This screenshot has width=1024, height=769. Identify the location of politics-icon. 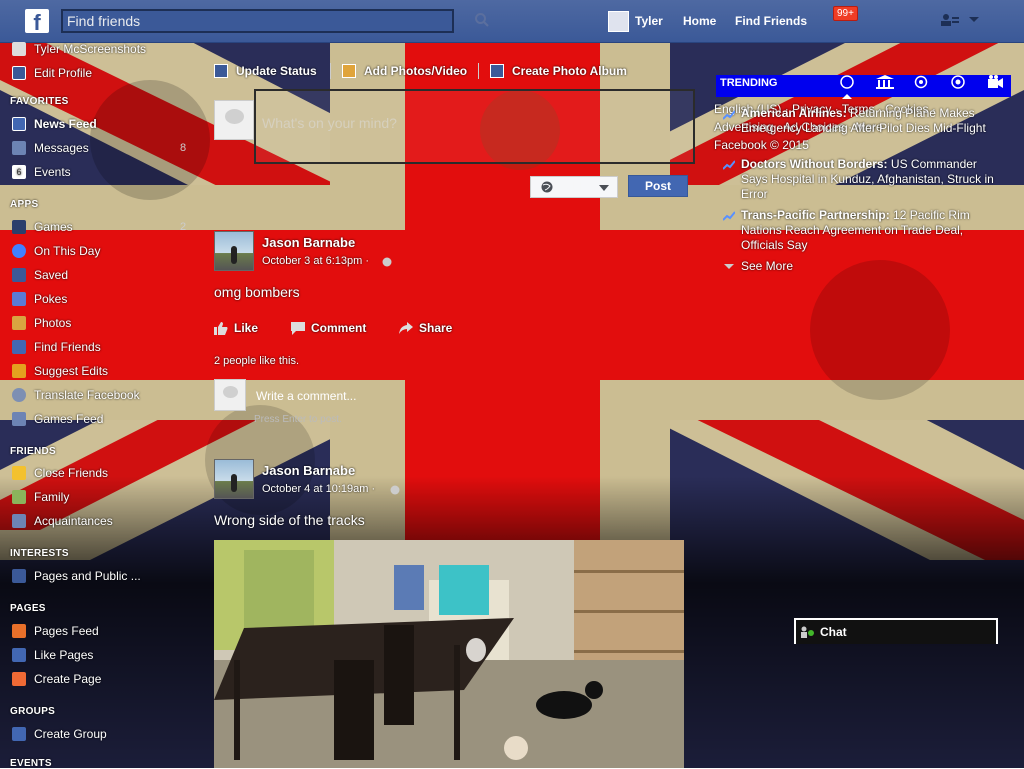
(847, 82).